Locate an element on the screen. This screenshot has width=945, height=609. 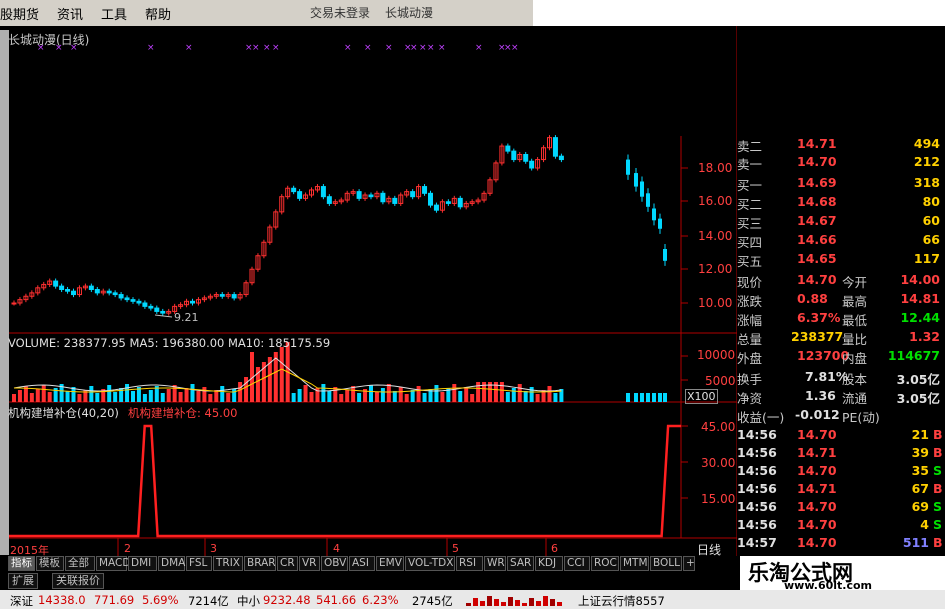
stat-value: 1.36 is located at coordinates (820, 395).